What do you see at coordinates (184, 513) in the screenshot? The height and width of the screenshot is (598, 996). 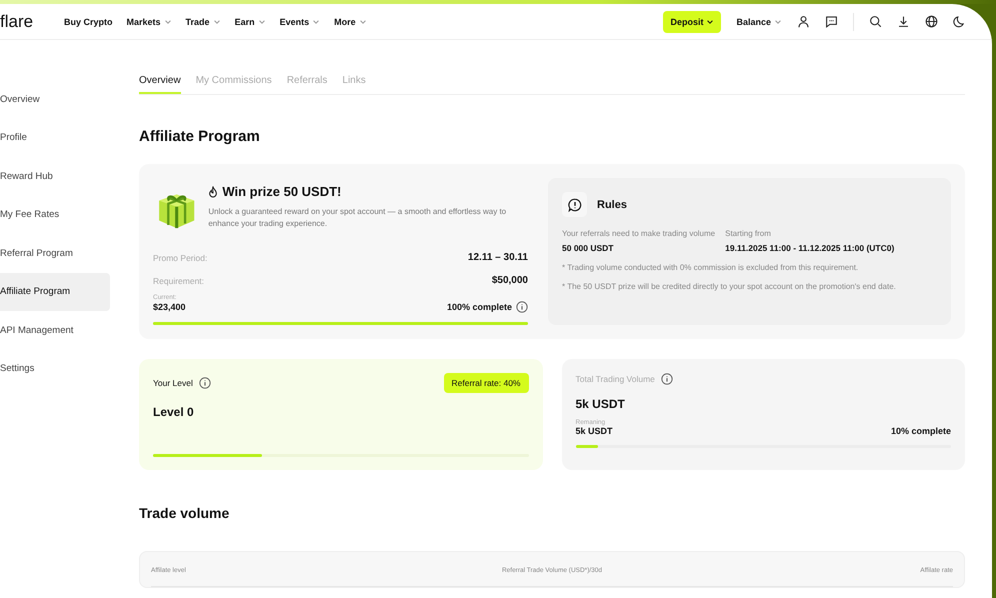 I see `section-title: Trade volume` at bounding box center [184, 513].